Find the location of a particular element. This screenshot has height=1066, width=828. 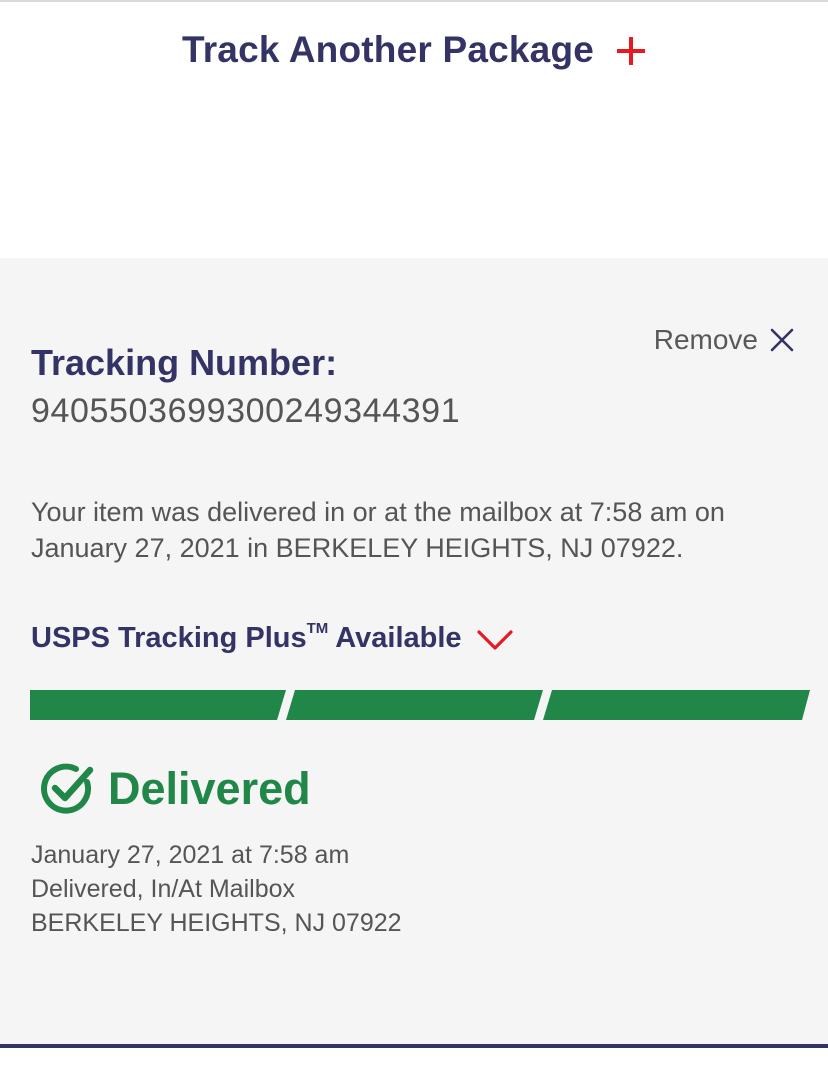

trademark-mark: TM is located at coordinates (317, 628).